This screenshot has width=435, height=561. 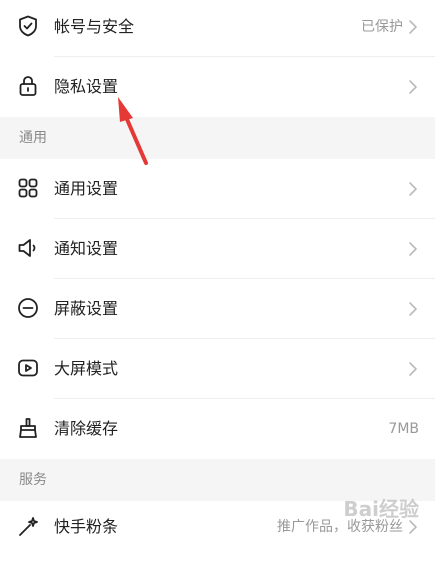 What do you see at coordinates (86, 428) in the screenshot?
I see `settings-row-label: 清除缓存` at bounding box center [86, 428].